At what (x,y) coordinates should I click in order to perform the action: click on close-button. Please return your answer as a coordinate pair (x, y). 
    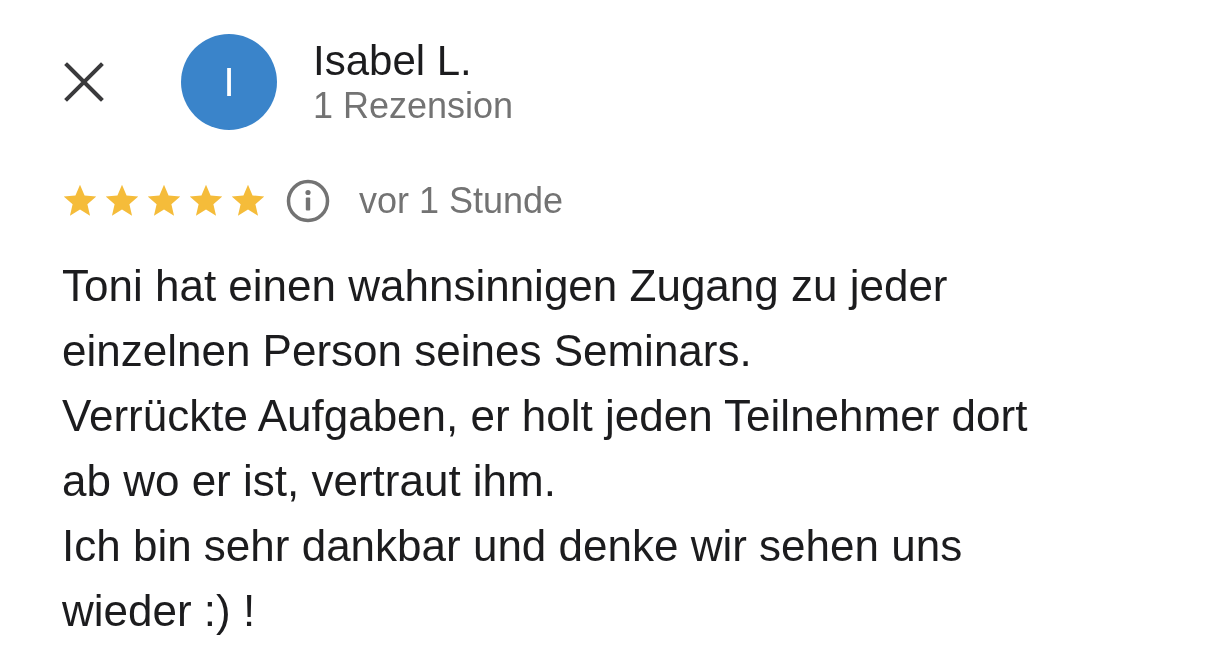
    Looking at the image, I should click on (84, 82).